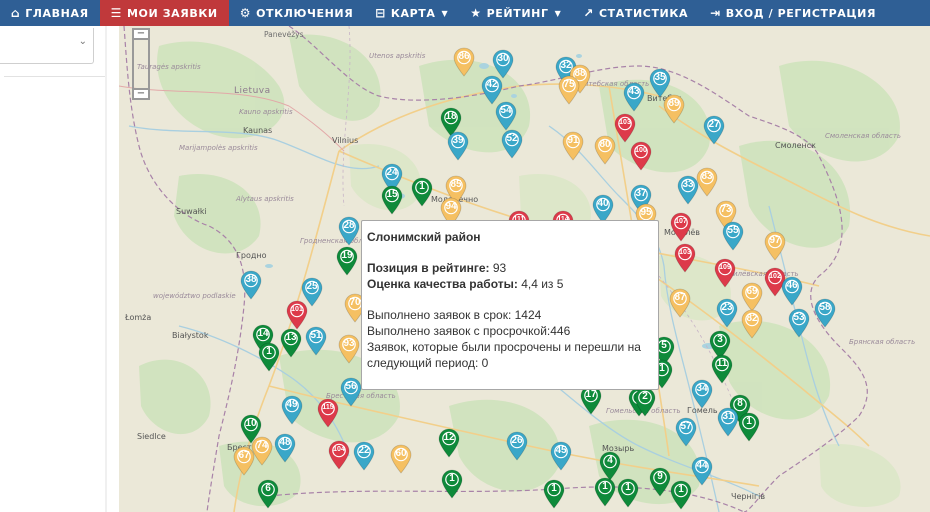 Image resolution: width=930 pixels, height=512 pixels. Describe the element at coordinates (725, 267) in the screenshot. I see `marker-rank: 109` at that location.